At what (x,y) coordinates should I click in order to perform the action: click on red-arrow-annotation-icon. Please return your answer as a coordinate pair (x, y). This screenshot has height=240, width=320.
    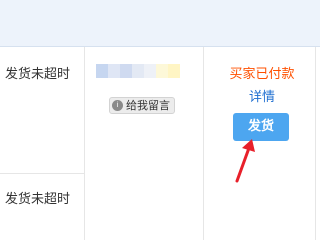
    Looking at the image, I should click on (245, 161).